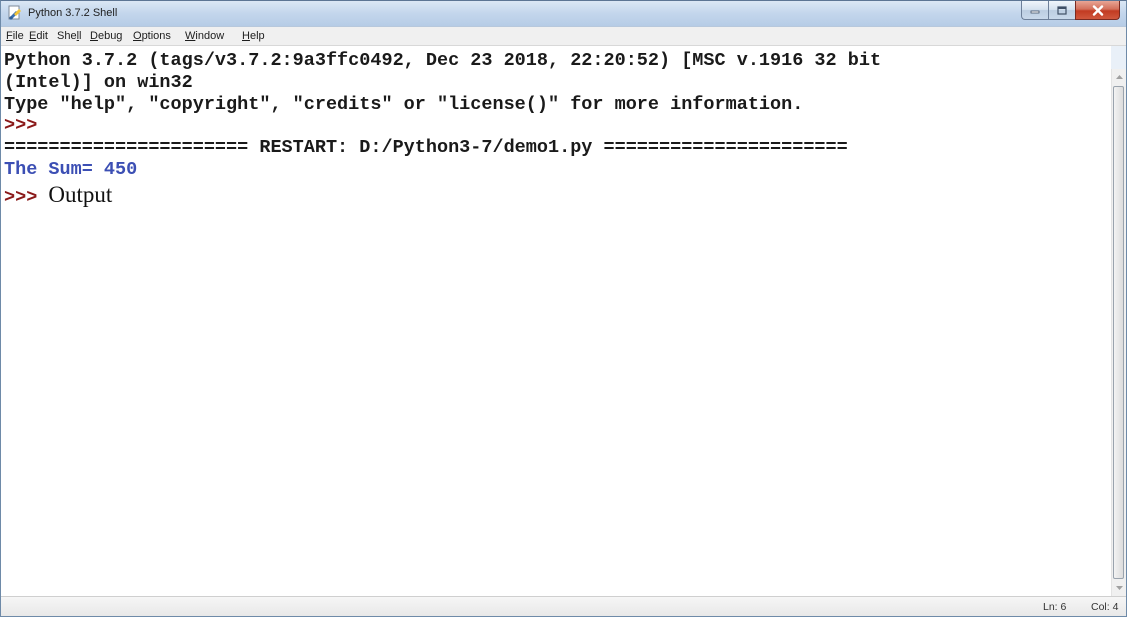  I want to click on status-bar: Ln: 6 Col: 4, so click(563, 606).